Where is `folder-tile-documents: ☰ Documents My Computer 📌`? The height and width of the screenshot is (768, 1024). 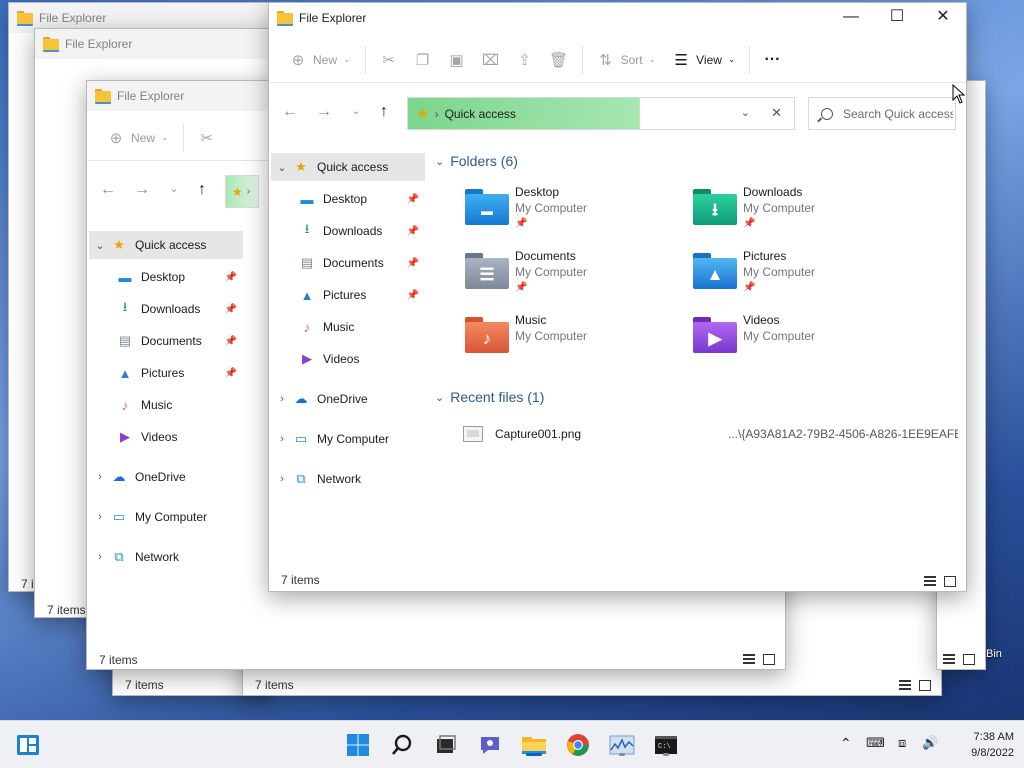
folder-tile-documents: ☰ Documents My Computer 📌 is located at coordinates (575, 279).